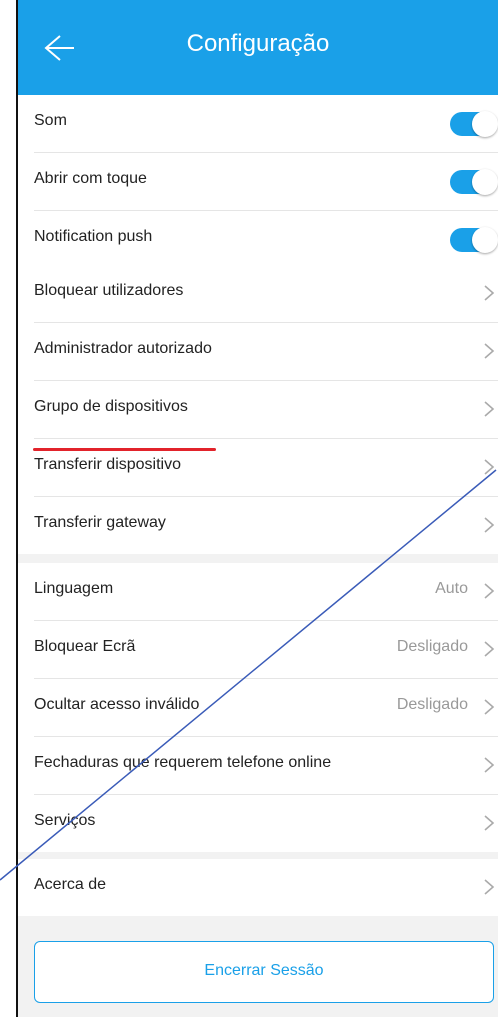  I want to click on services-row: Serviços, so click(266, 823).